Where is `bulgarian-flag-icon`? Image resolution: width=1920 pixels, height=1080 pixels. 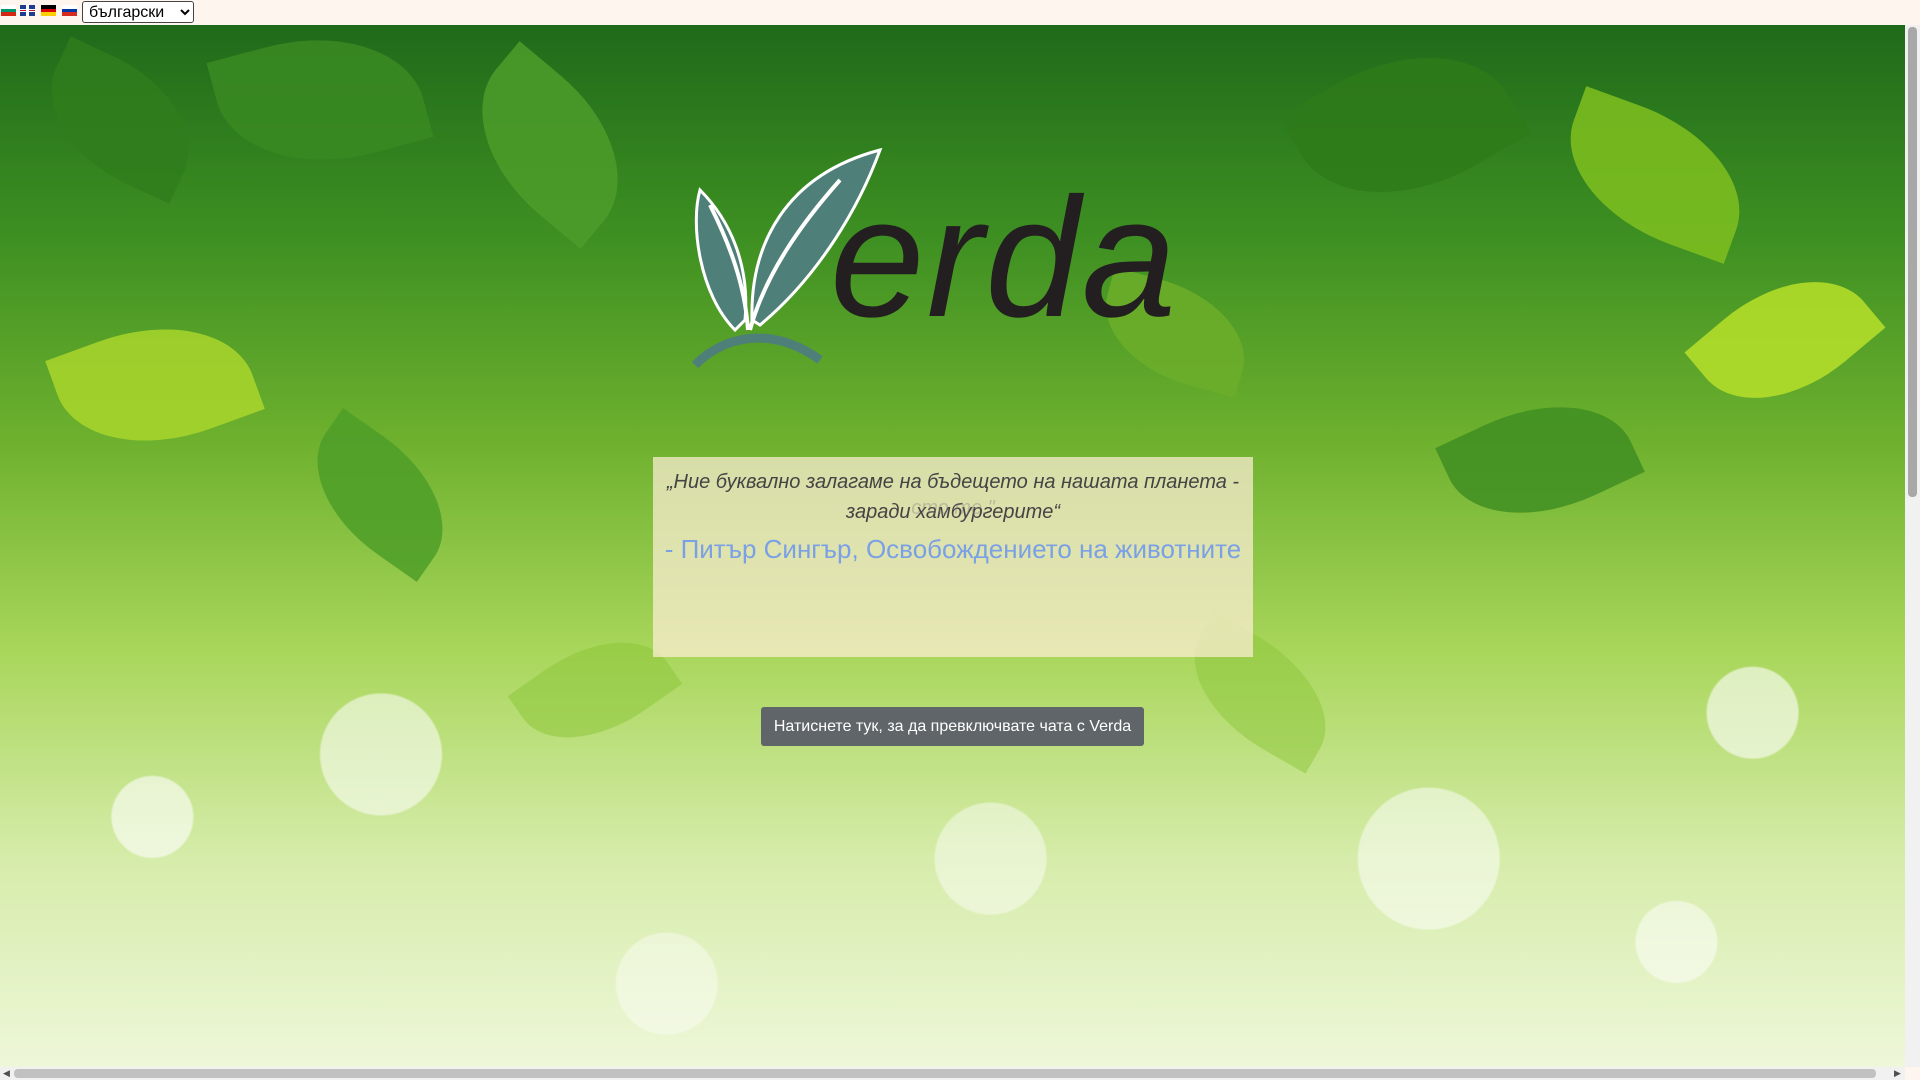 bulgarian-flag-icon is located at coordinates (8, 10).